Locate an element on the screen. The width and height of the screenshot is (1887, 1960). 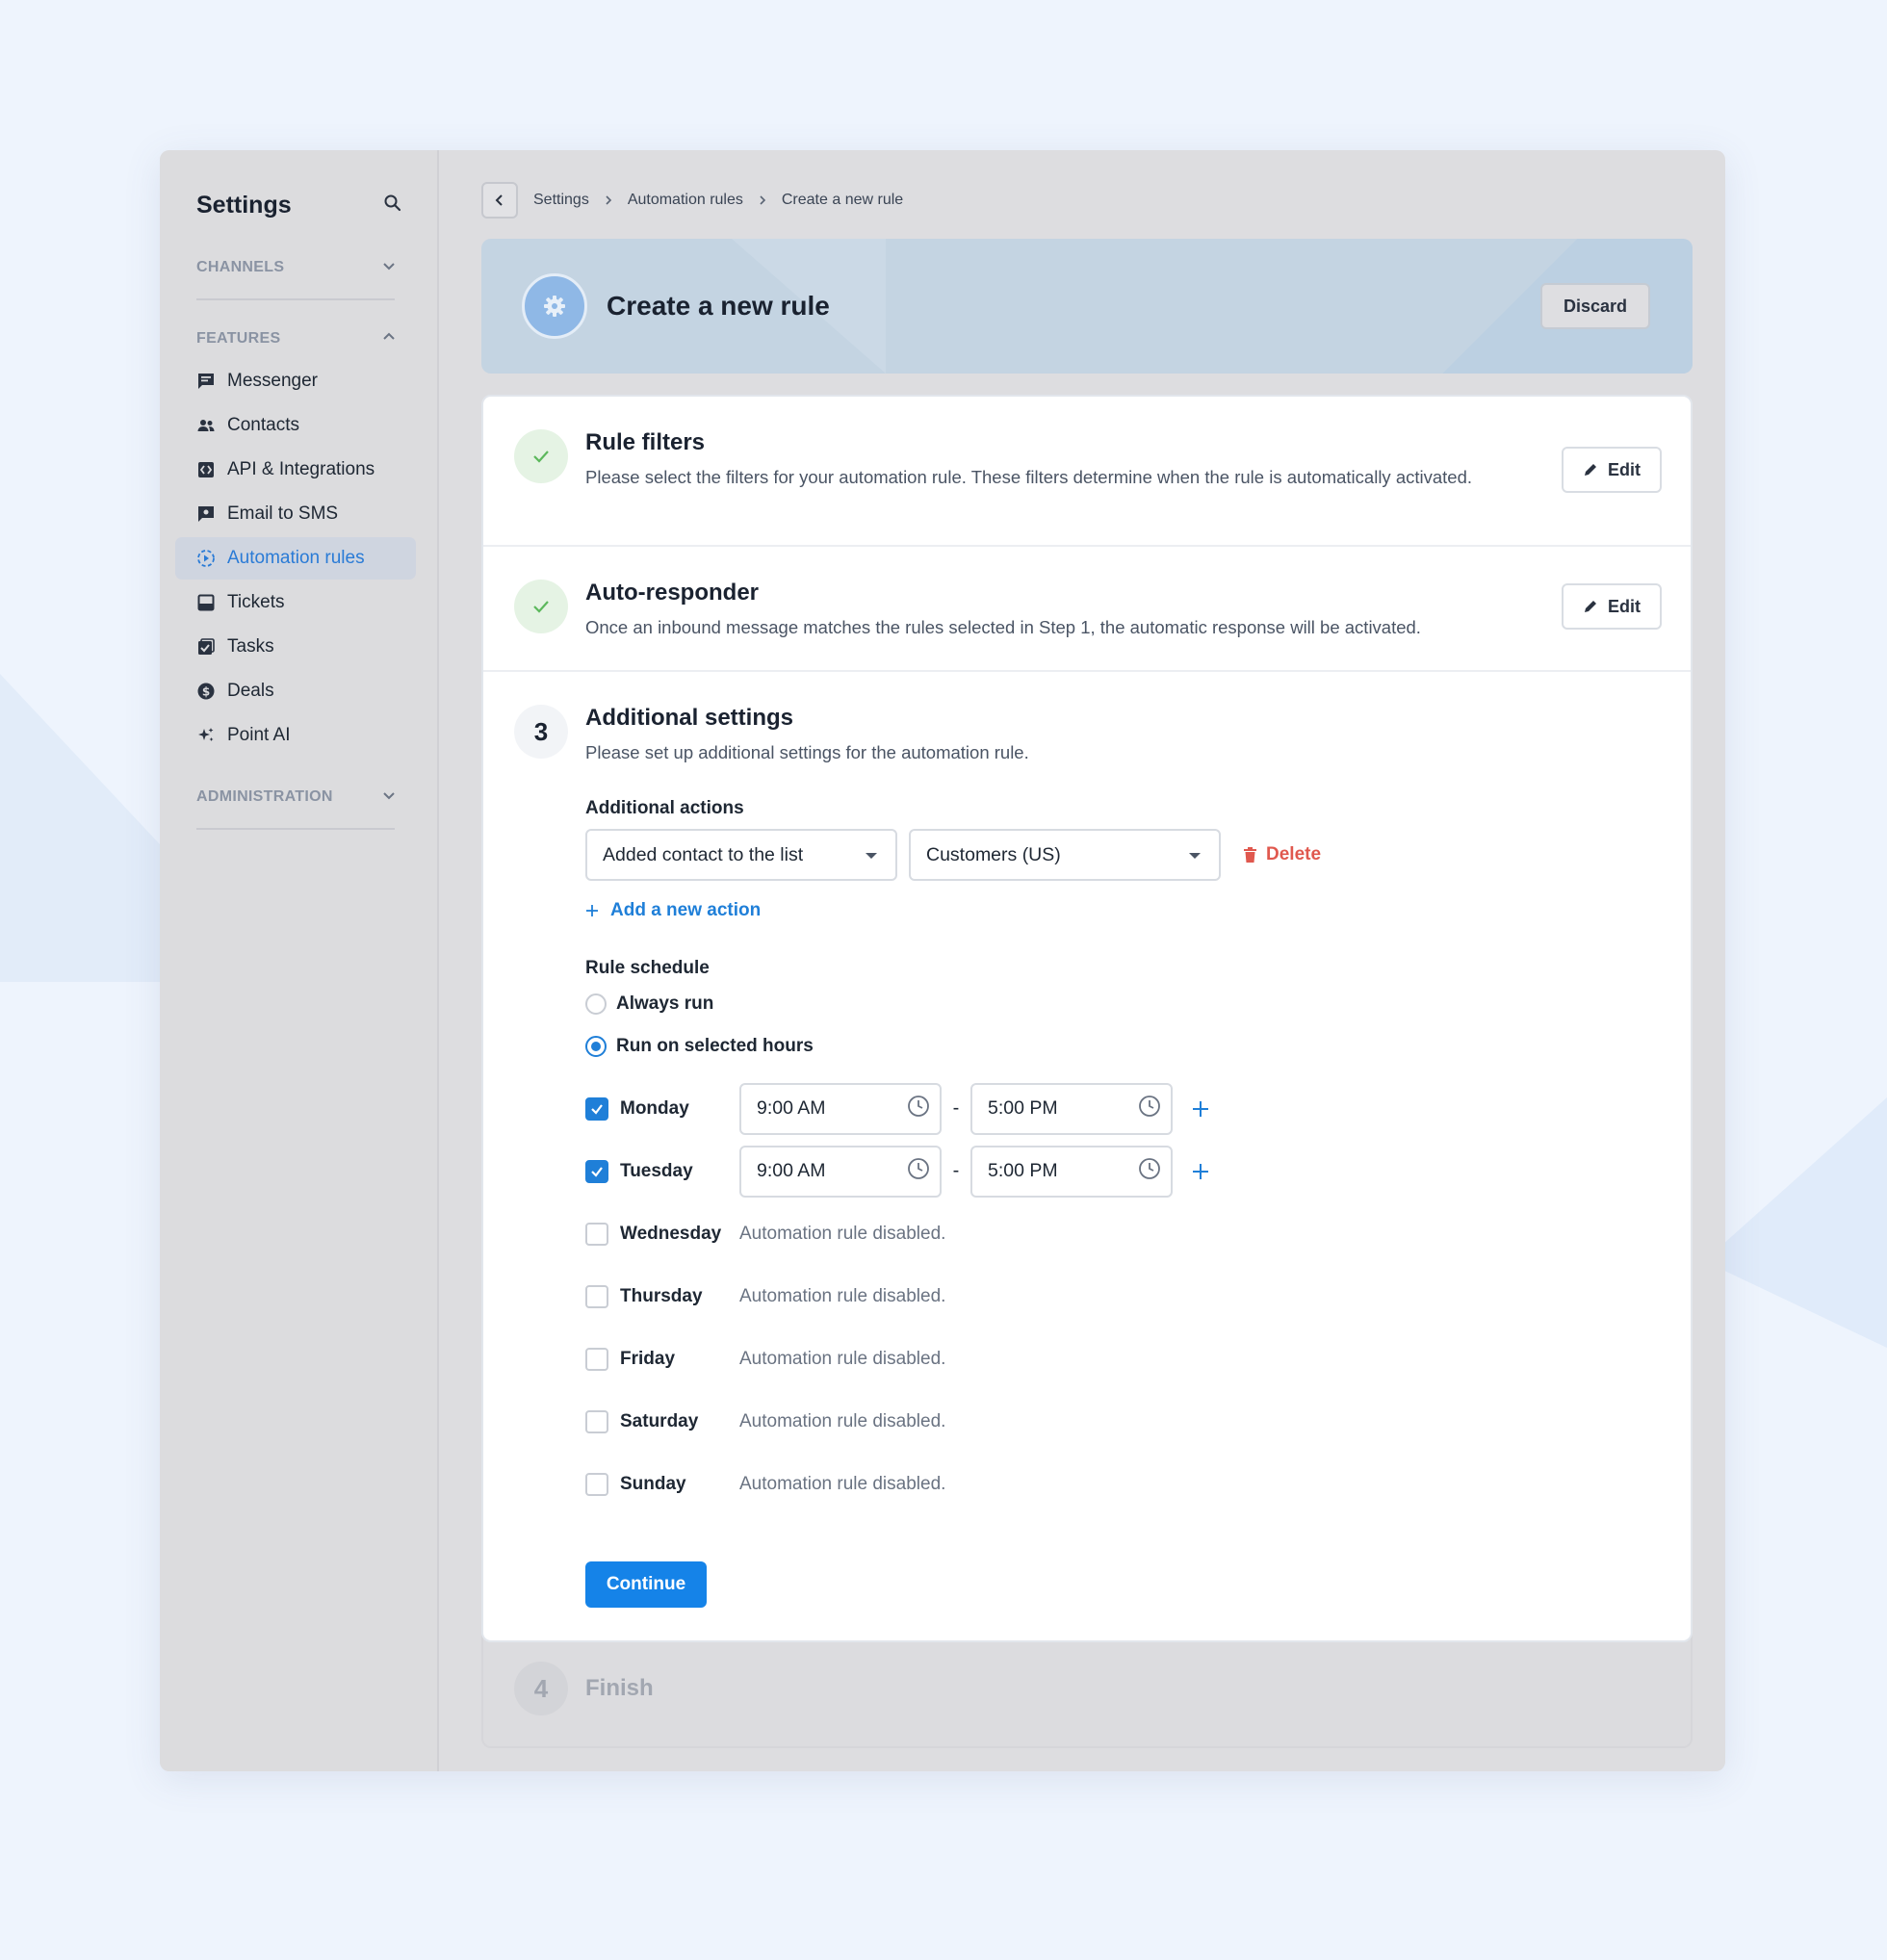
breadcrumb-automation-rules: Automation rules is located at coordinates (685, 201).